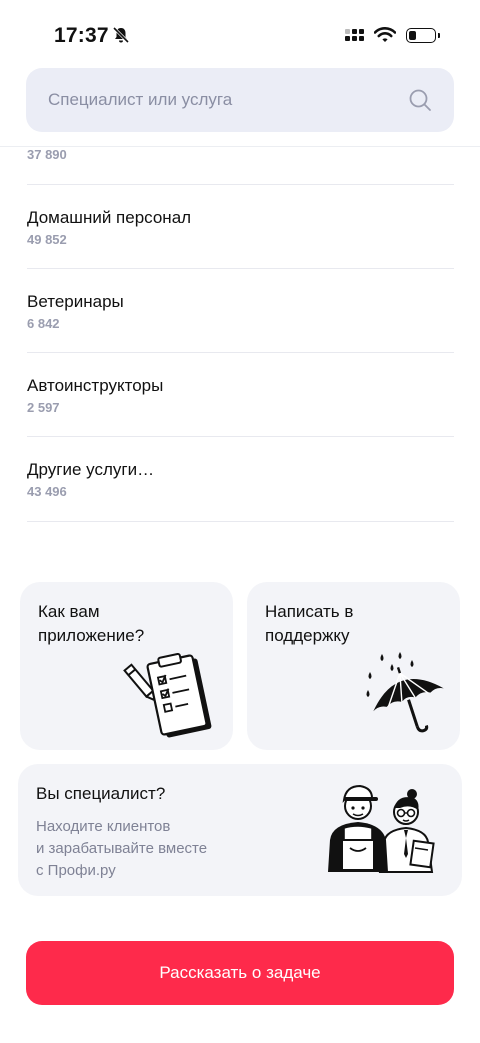 The image size is (480, 1043). What do you see at coordinates (423, 35) in the screenshot?
I see `battery-icon` at bounding box center [423, 35].